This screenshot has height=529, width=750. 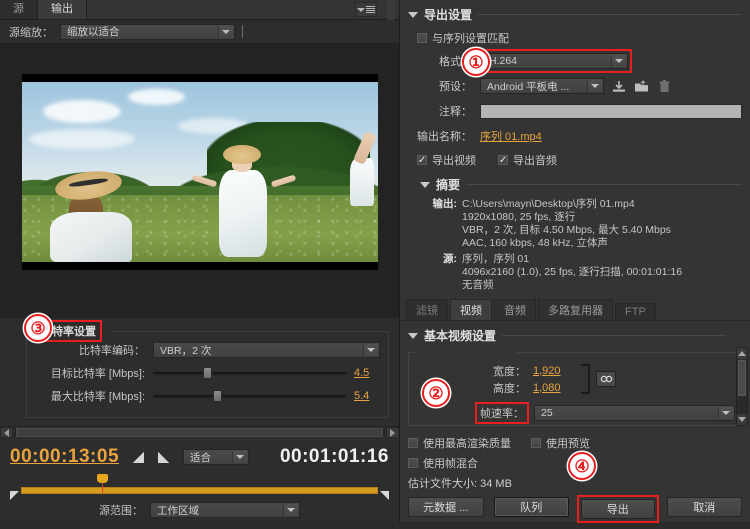 I want to click on preset-label: 预设：, so click(x=455, y=87).